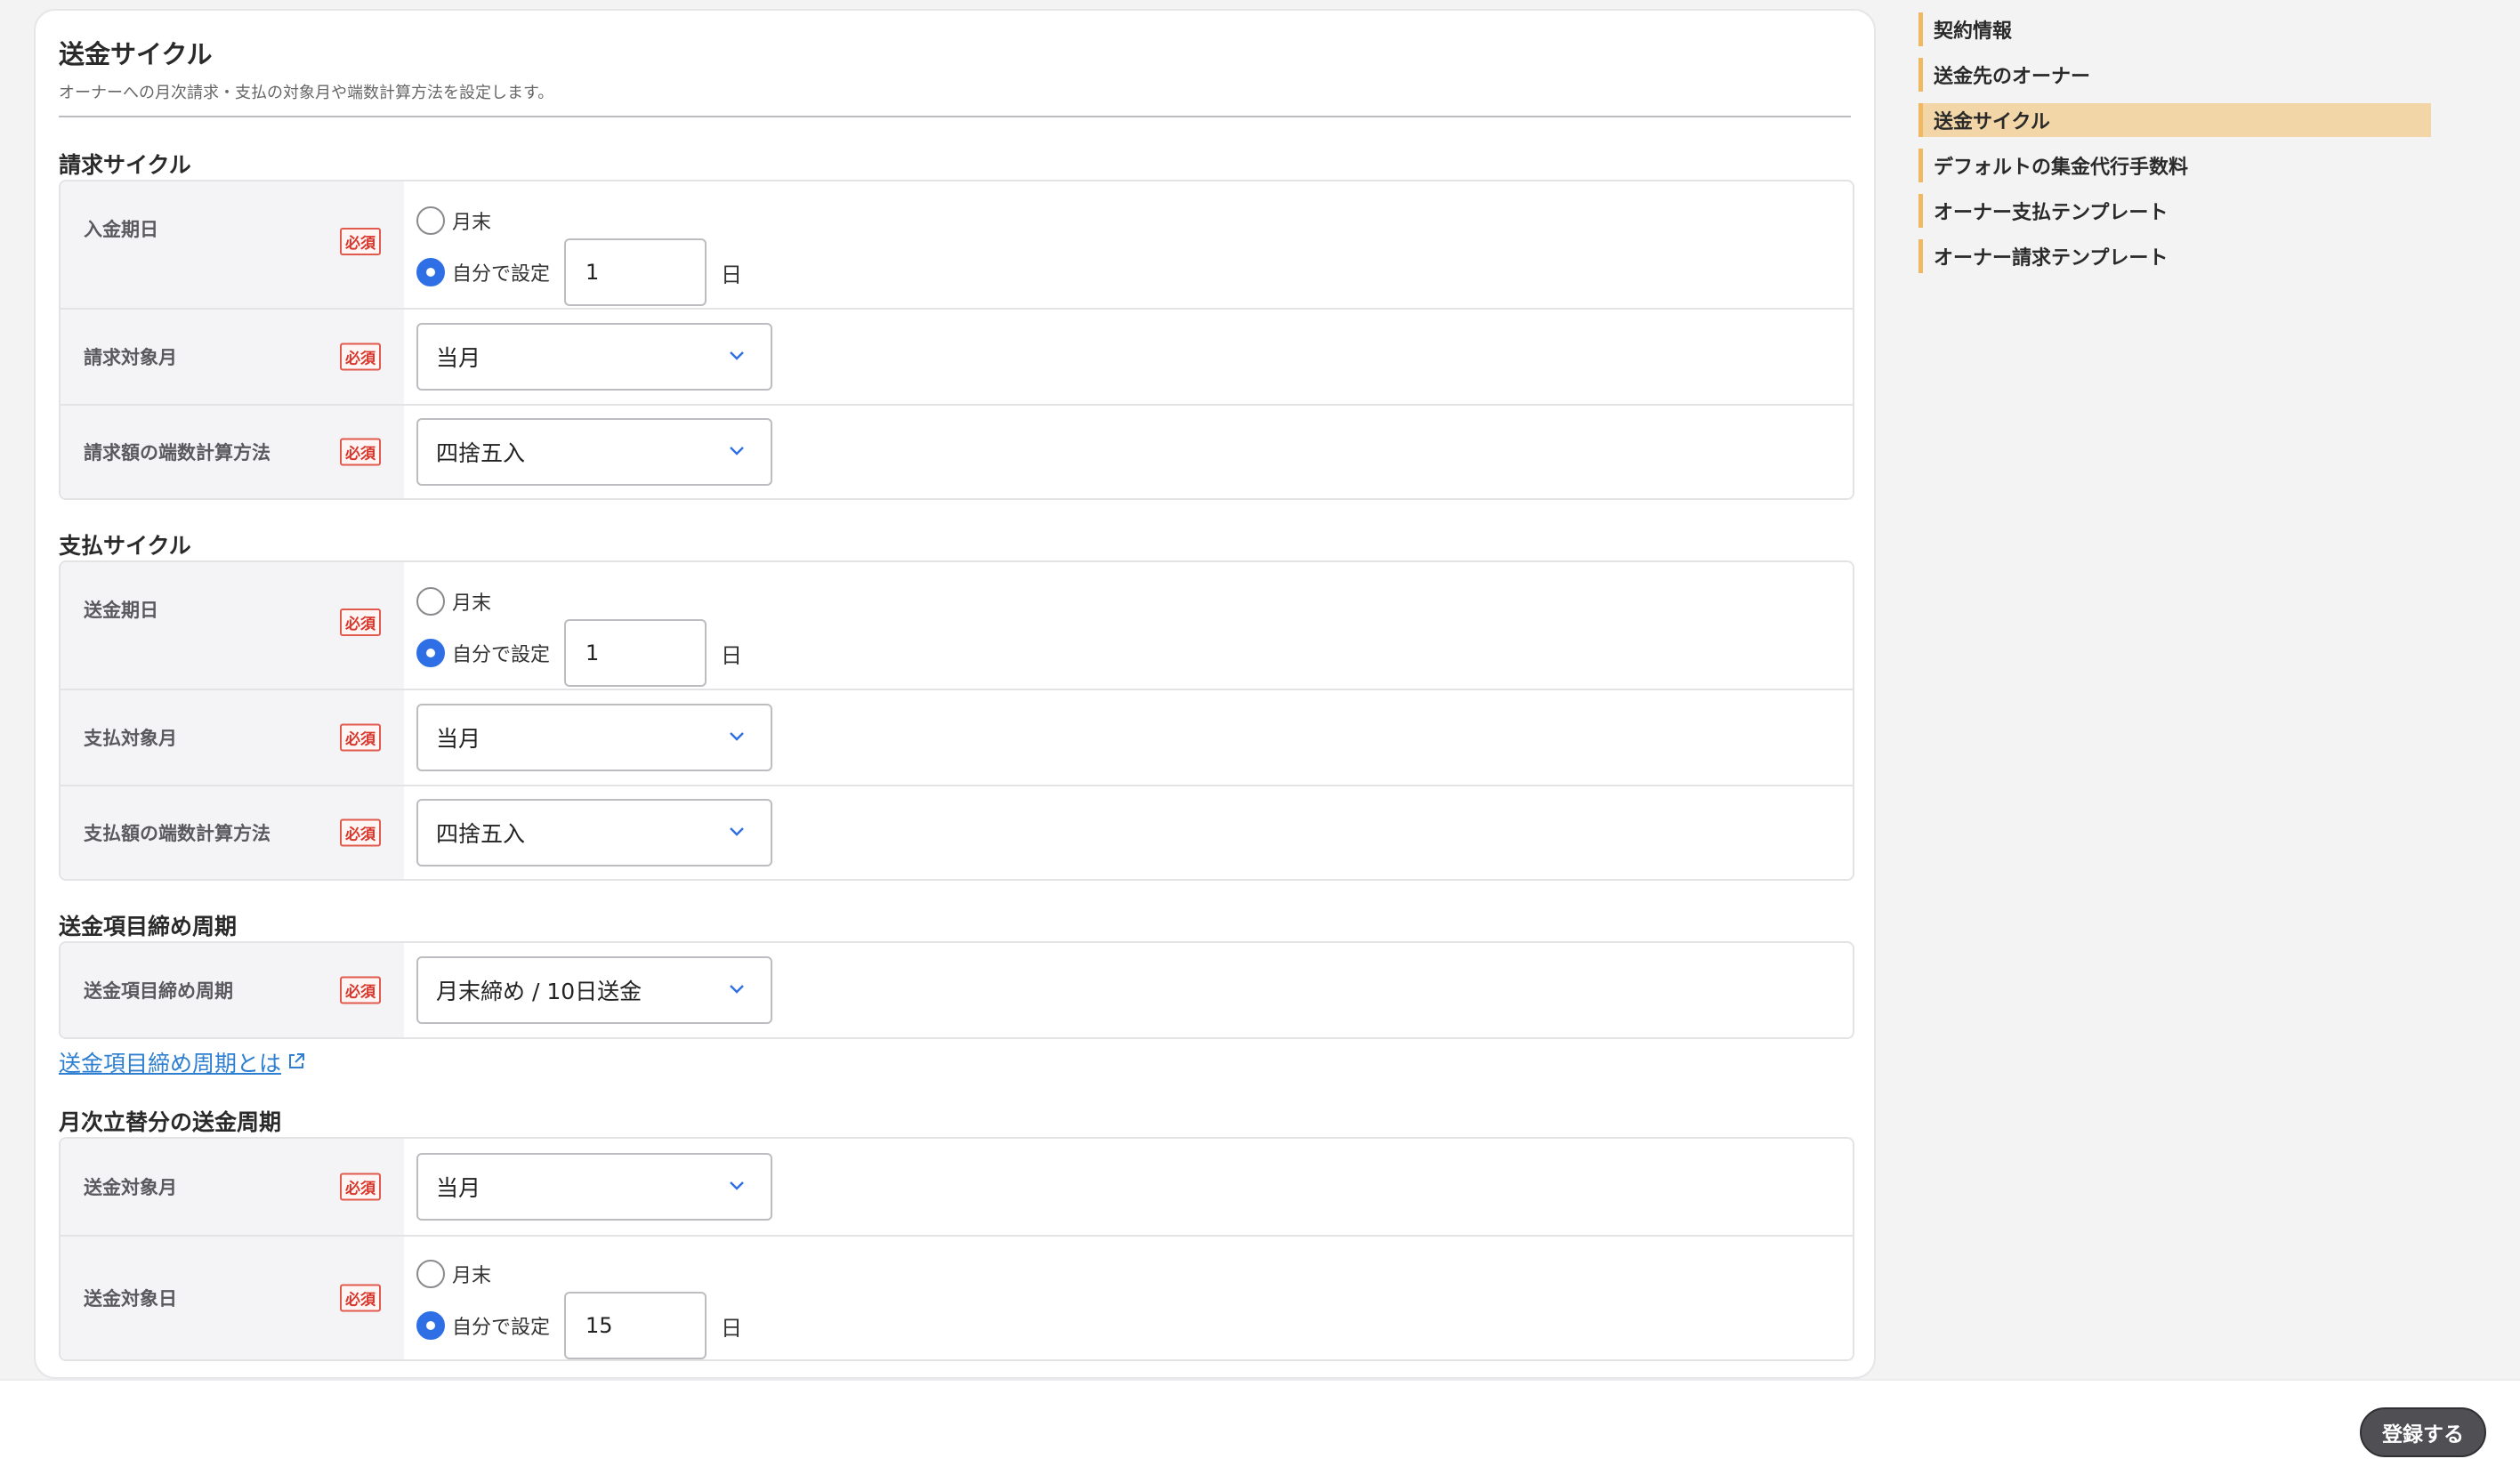  What do you see at coordinates (306, 93) in the screenshot?
I see `page-description: オーナーへの月次請求・支払の対象月や端数計算方法を設定します。` at bounding box center [306, 93].